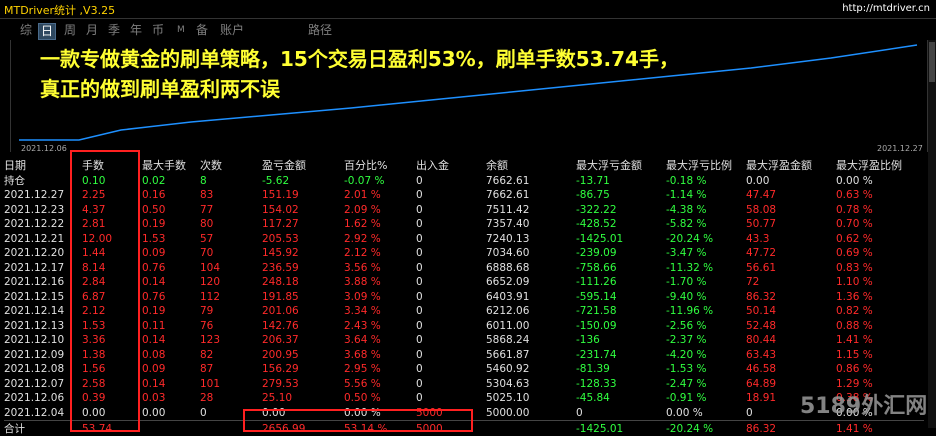 This screenshot has width=936, height=436. What do you see at coordinates (112, 253) in the screenshot?
I see `cell-lots: 1.44` at bounding box center [112, 253].